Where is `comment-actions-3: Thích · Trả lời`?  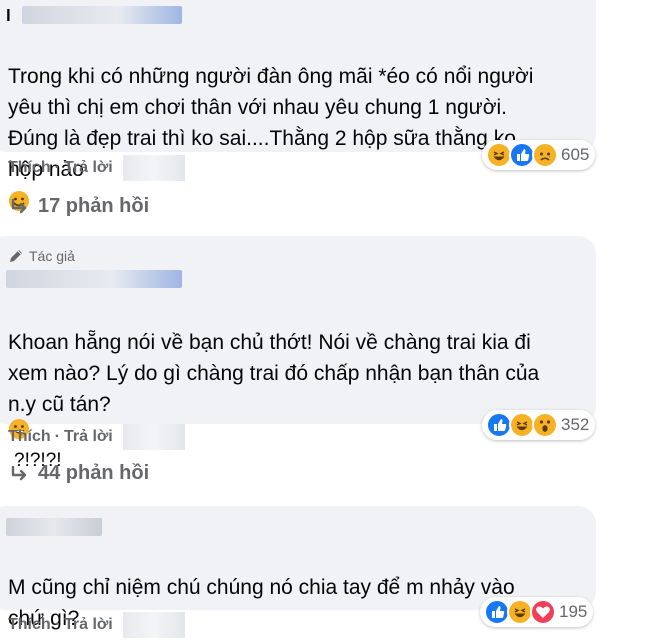 comment-actions-3: Thích · Trả lời is located at coordinates (96, 625).